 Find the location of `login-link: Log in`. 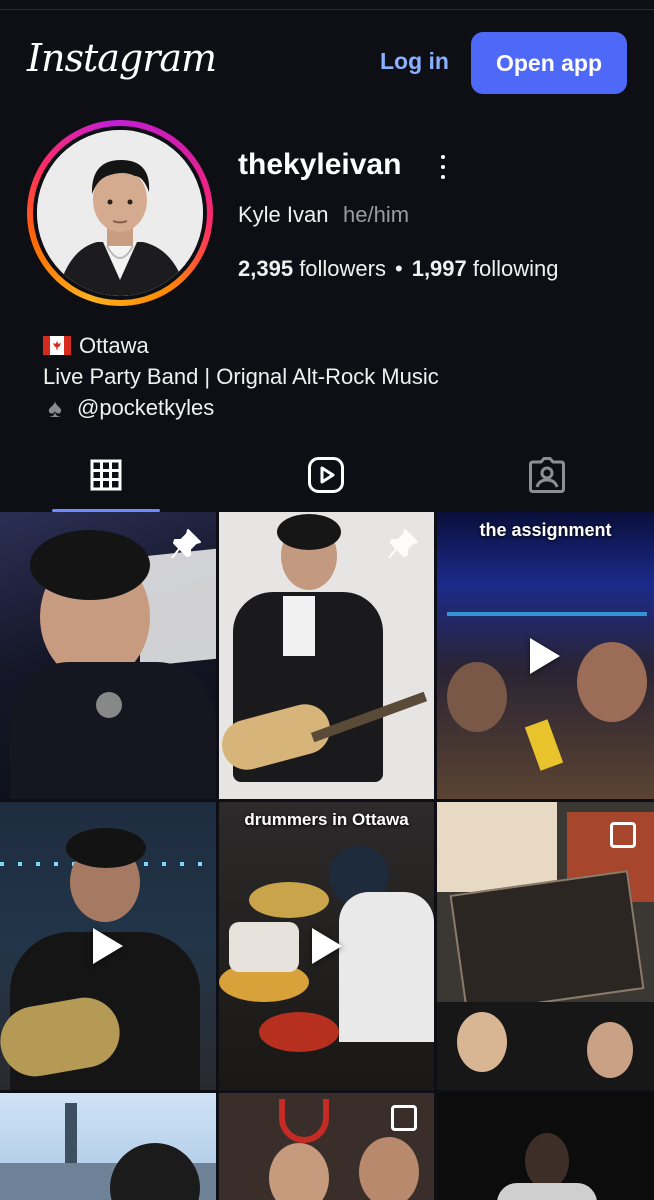

login-link: Log in is located at coordinates (414, 61).